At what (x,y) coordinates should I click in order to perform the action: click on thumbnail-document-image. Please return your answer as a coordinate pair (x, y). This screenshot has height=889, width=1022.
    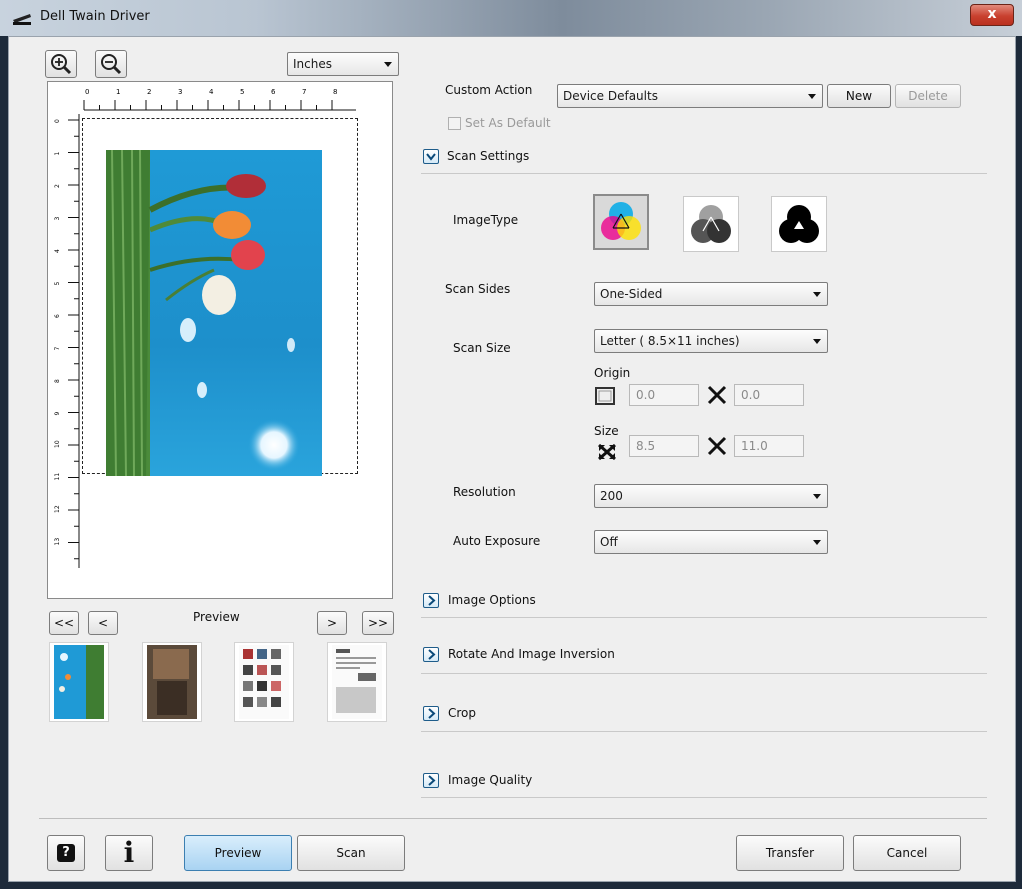
    Looking at the image, I should click on (357, 682).